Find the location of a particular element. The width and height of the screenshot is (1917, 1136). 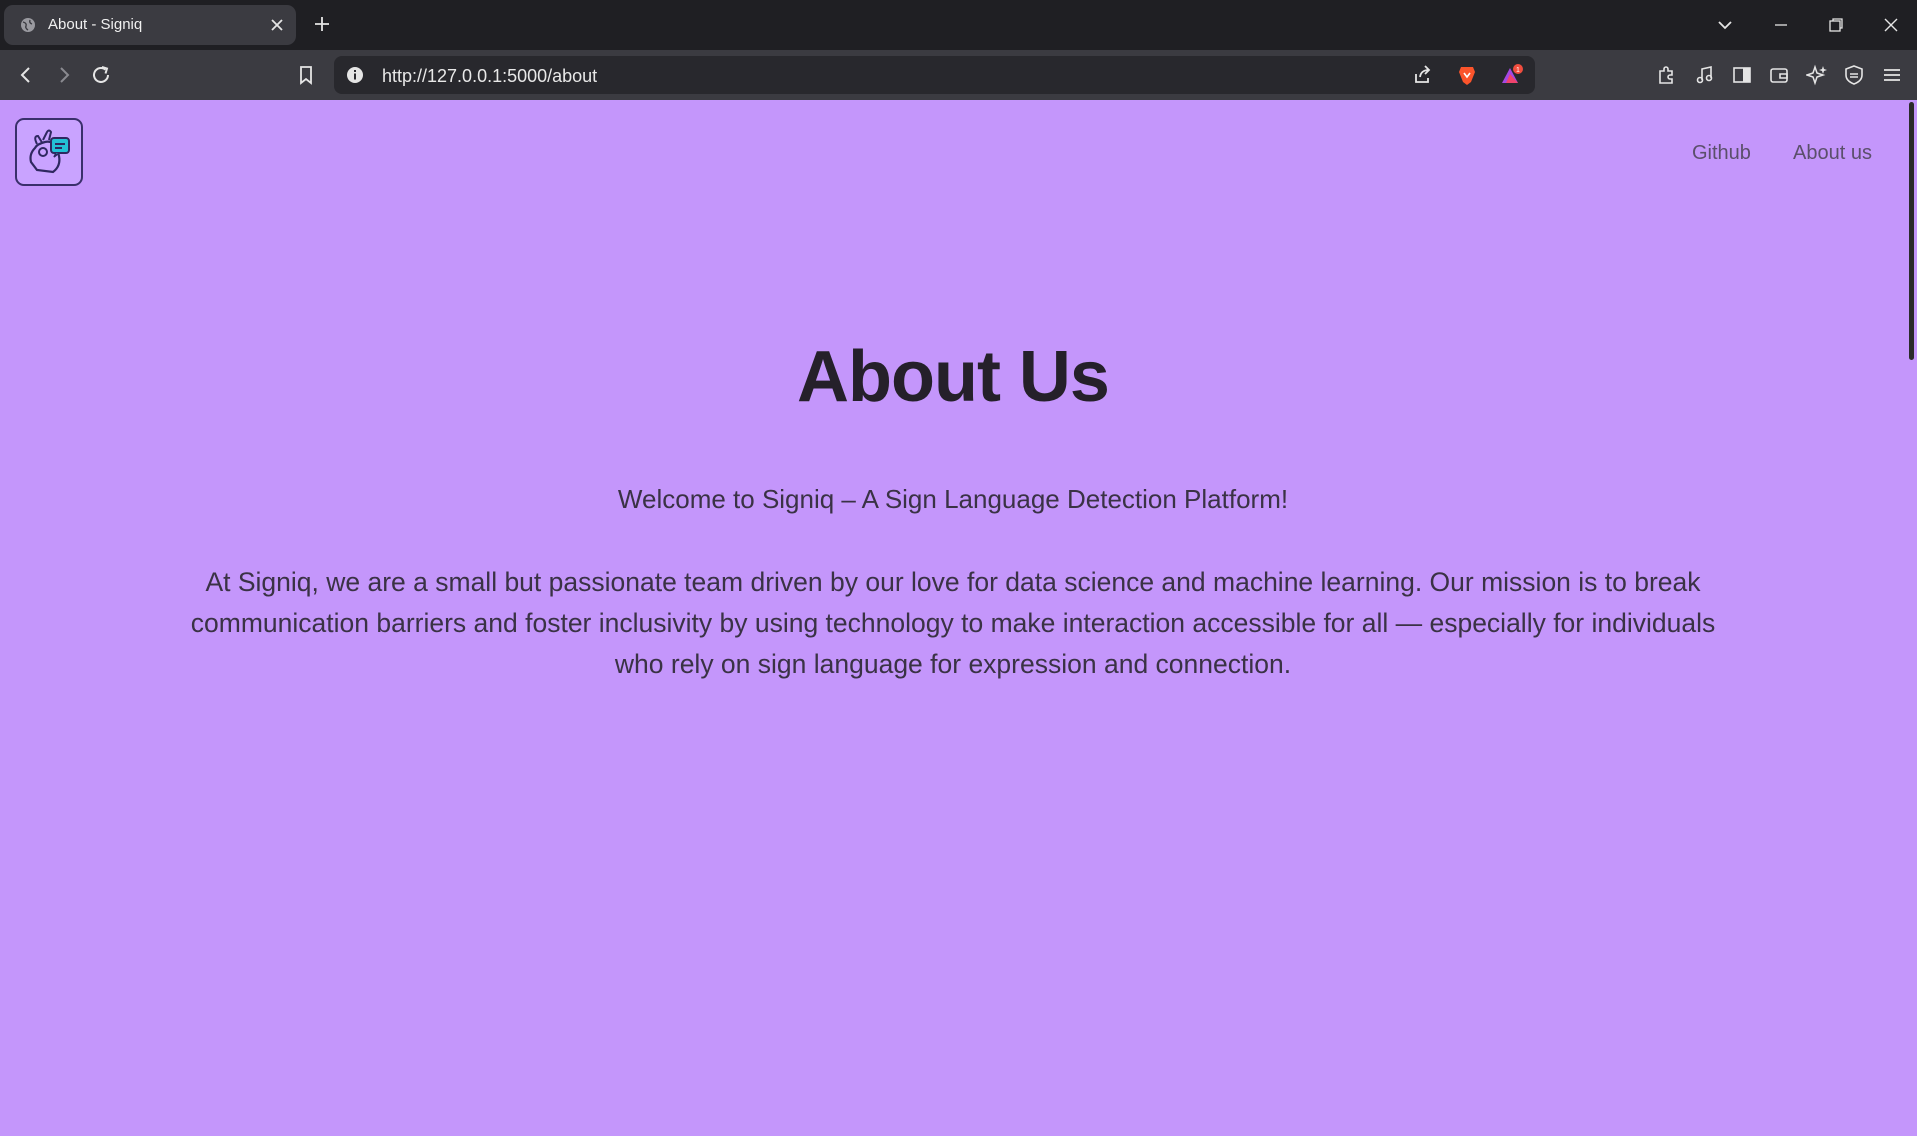

forward-icon is located at coordinates (64, 75).